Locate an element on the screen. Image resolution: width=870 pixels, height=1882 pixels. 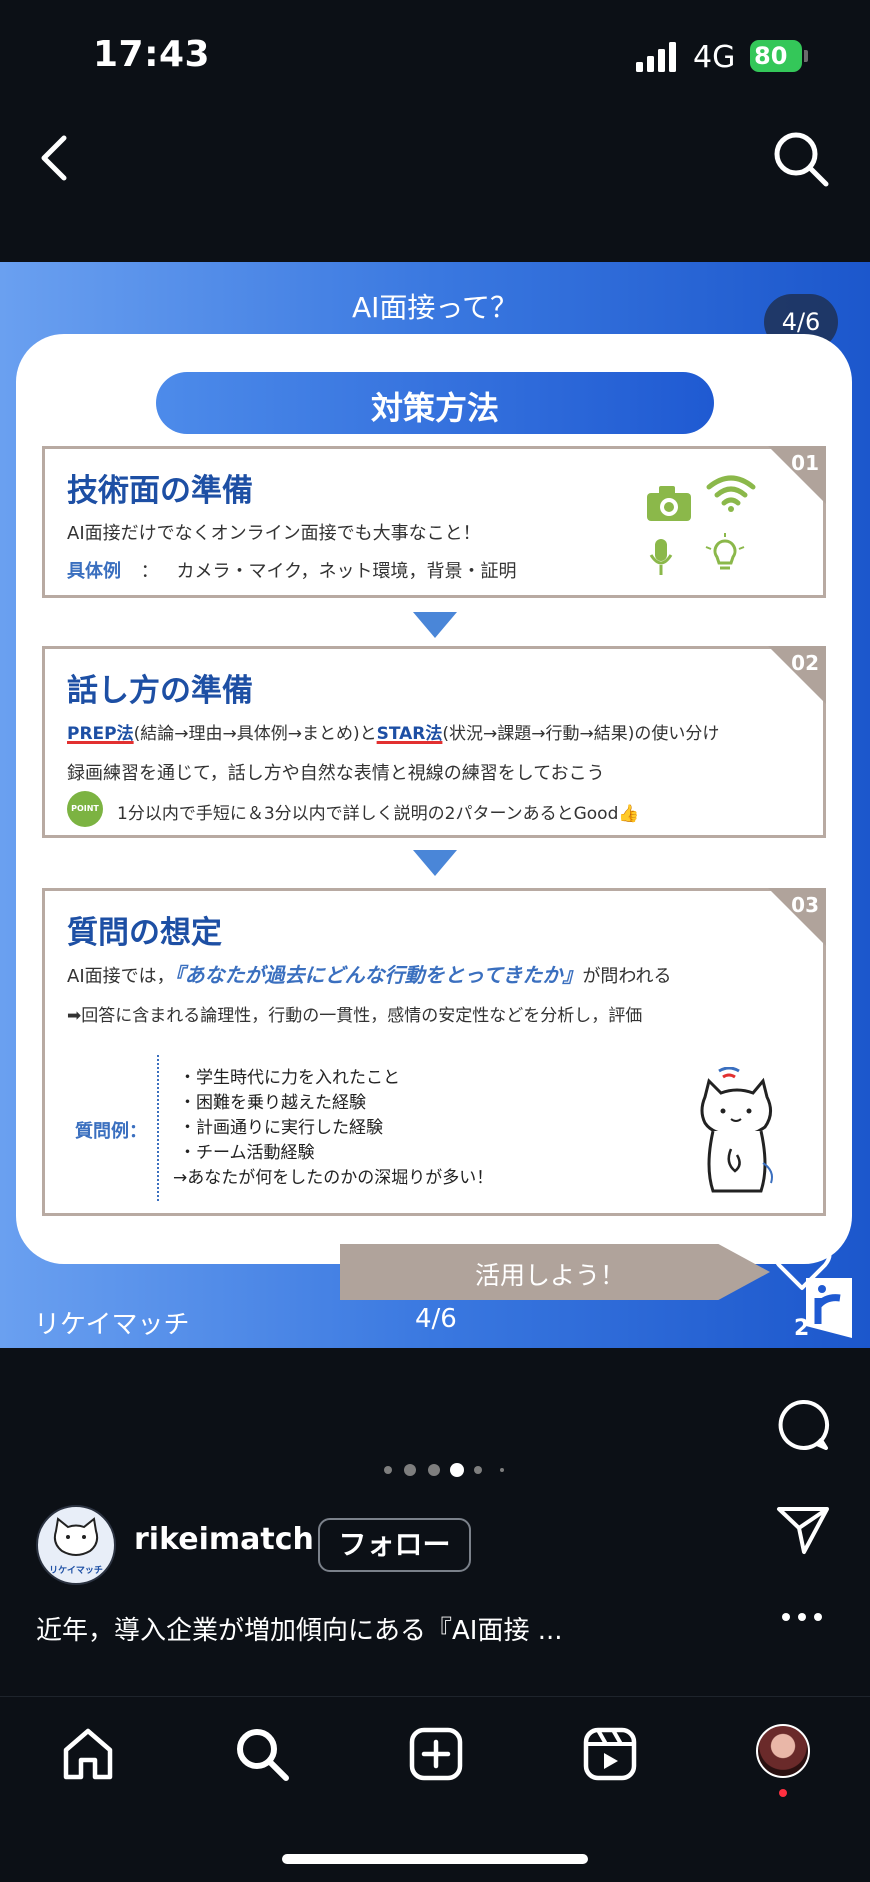
notification-dot is located at coordinates (783, 1793).